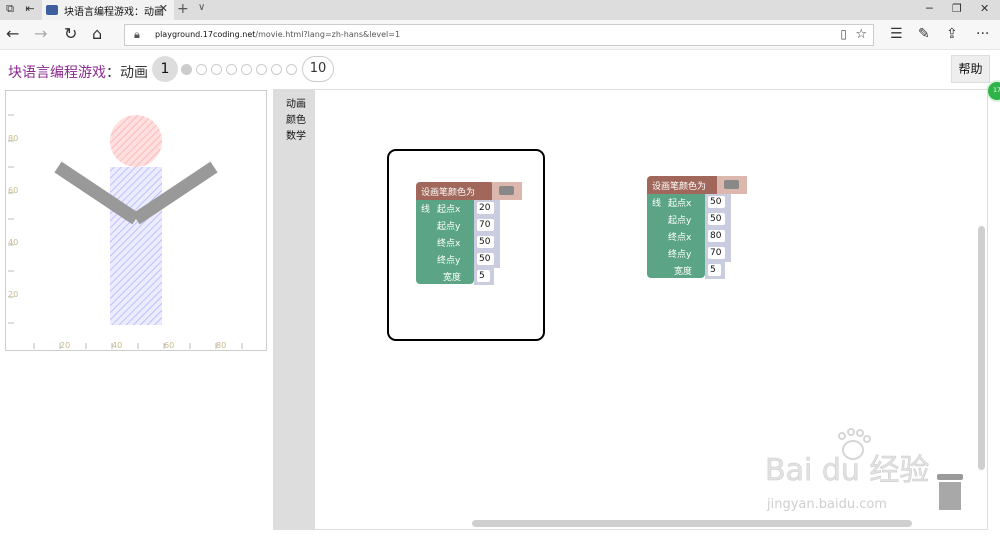 This screenshot has height=536, width=1000. What do you see at coordinates (294, 309) in the screenshot?
I see `toolbox: 动画 颜色 数学` at bounding box center [294, 309].